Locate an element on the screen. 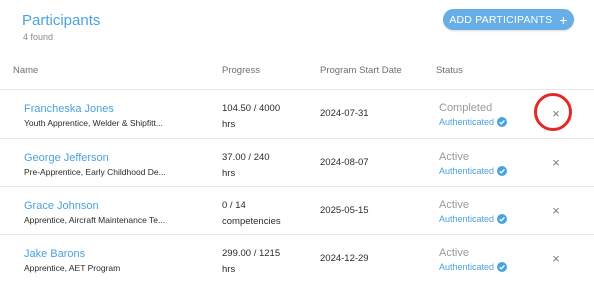 The width and height of the screenshot is (594, 292). start-date: 2024-07-31 is located at coordinates (344, 113).